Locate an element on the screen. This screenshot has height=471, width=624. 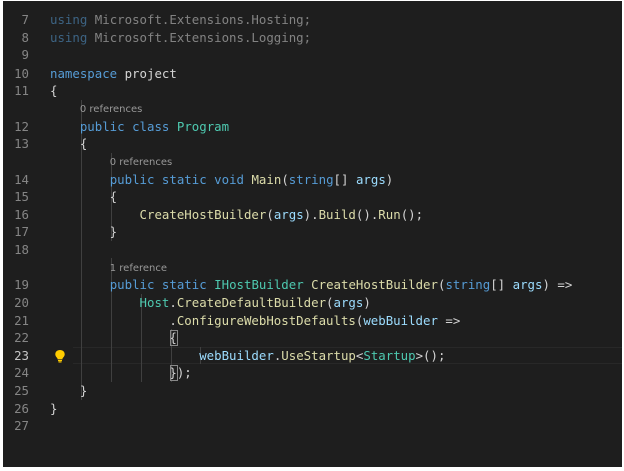
code-token: Host is located at coordinates (154, 302).